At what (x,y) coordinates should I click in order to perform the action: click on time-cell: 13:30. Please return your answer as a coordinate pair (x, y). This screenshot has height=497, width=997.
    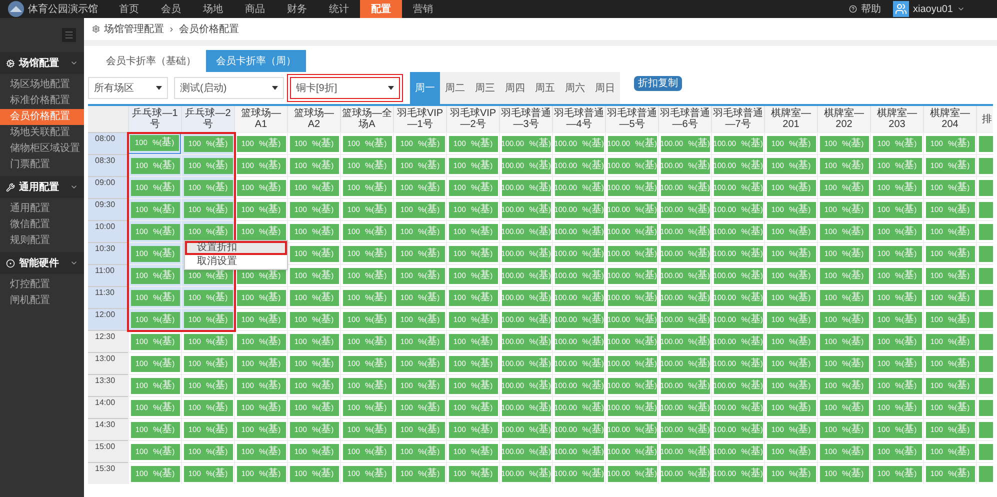
    Looking at the image, I should click on (108, 385).